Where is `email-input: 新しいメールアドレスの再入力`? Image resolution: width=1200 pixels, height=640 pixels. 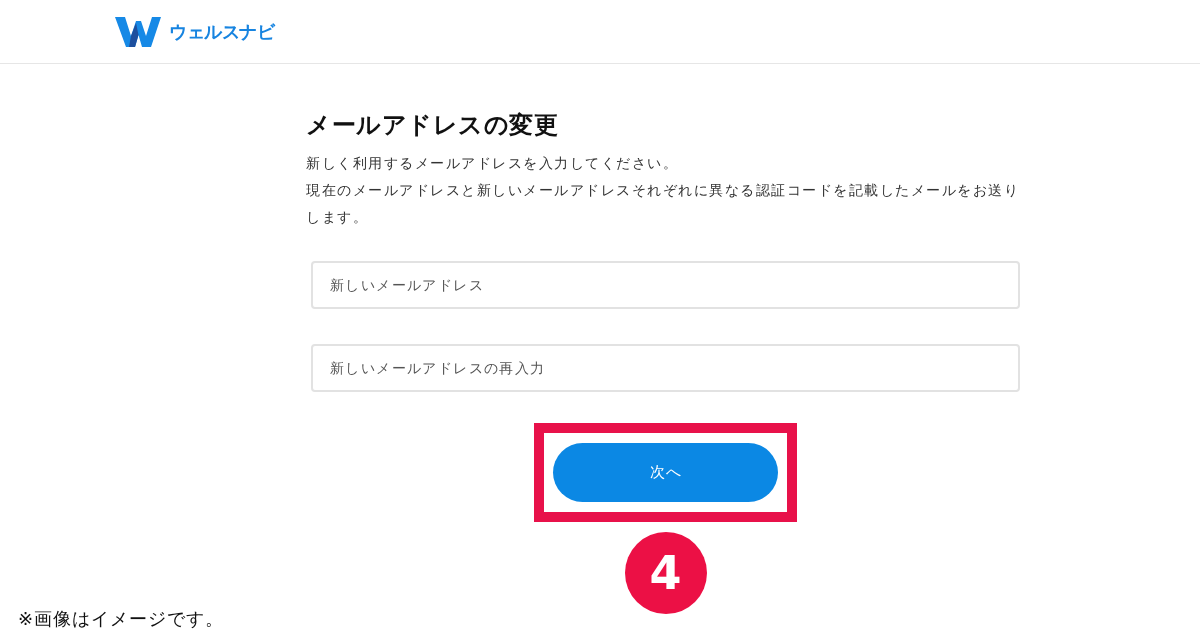
email-input: 新しいメールアドレスの再入力 is located at coordinates (665, 368).